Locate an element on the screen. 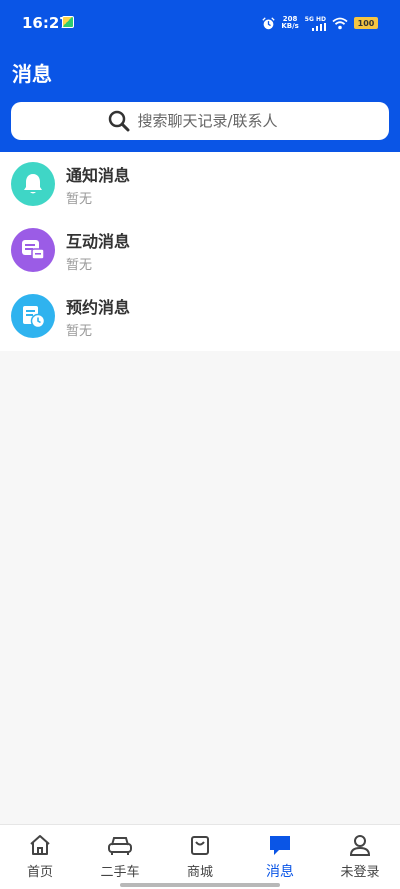 This screenshot has height=889, width=400. tab-label: 二手车 is located at coordinates (120, 872).